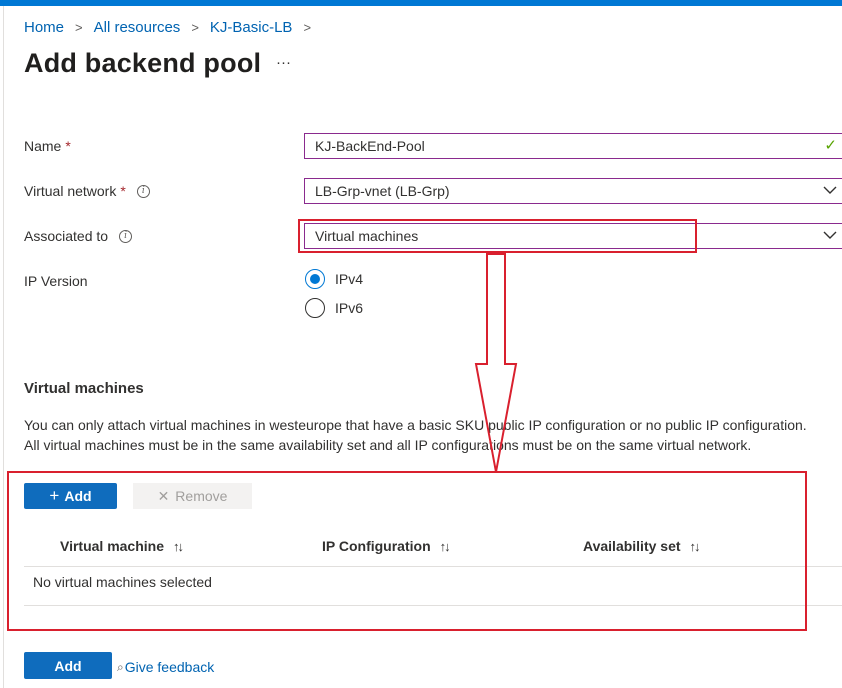  Describe the element at coordinates (573, 236) in the screenshot. I see `associated-to-dropdown: Virtual machines` at that location.